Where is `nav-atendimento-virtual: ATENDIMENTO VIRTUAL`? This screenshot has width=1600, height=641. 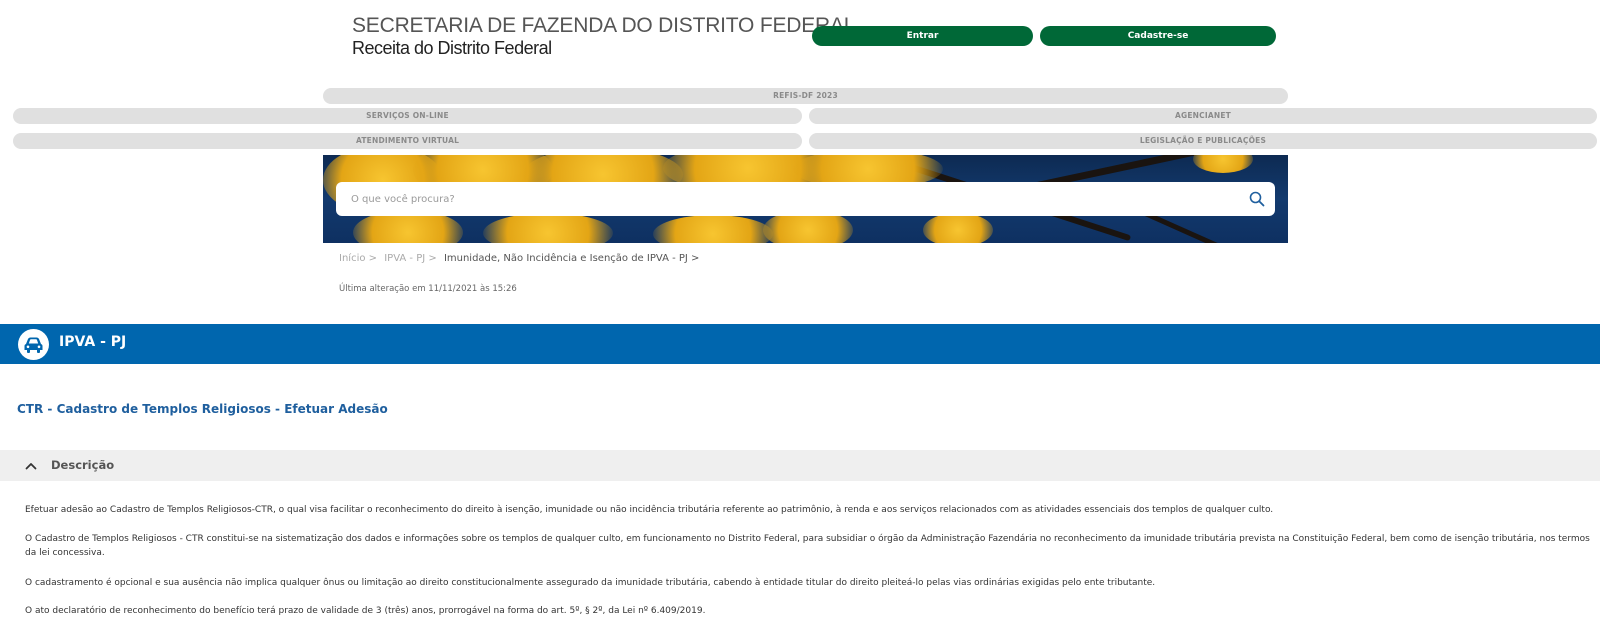
nav-atendimento-virtual: ATENDIMENTO VIRTUAL is located at coordinates (407, 141).